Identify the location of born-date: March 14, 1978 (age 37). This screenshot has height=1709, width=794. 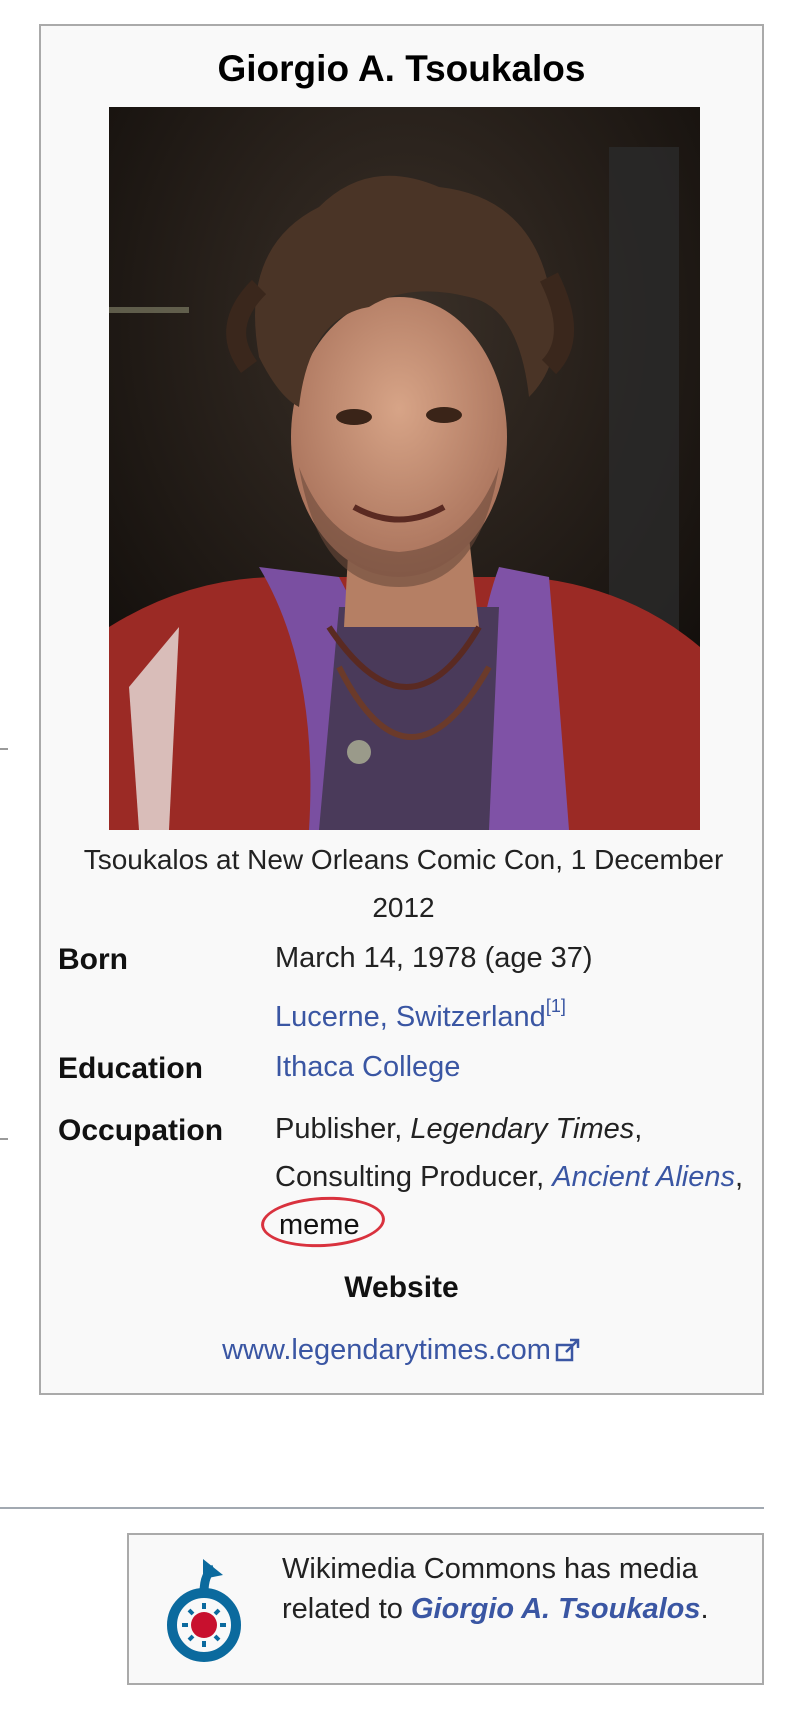
(434, 958).